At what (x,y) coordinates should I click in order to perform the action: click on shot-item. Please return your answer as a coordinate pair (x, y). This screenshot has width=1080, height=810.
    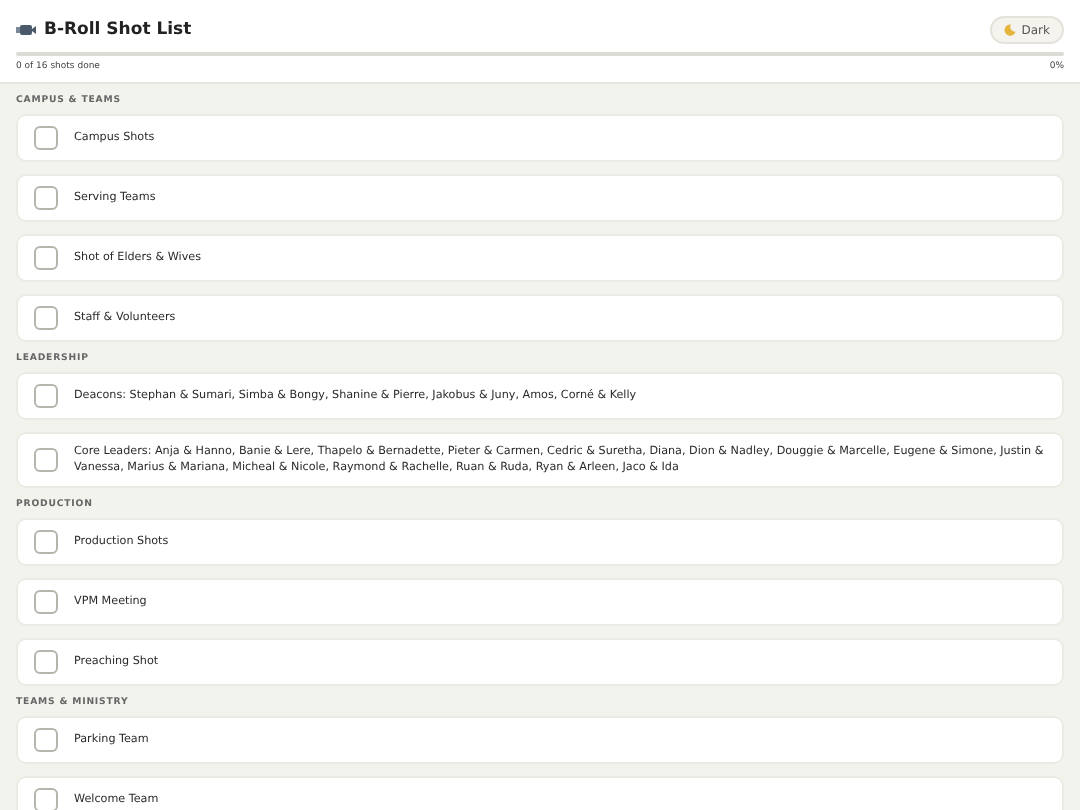
    Looking at the image, I should click on (540, 460).